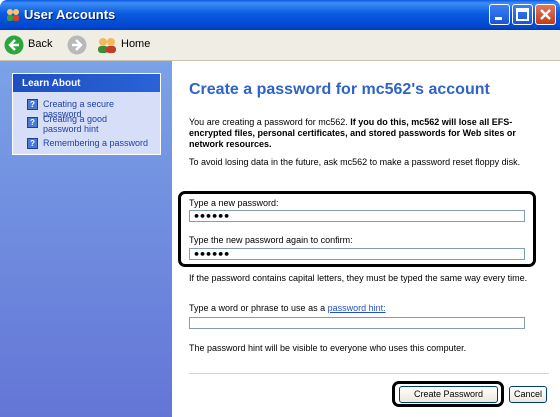  I want to click on page-title: Create a password for mc562's account, so click(339, 89).